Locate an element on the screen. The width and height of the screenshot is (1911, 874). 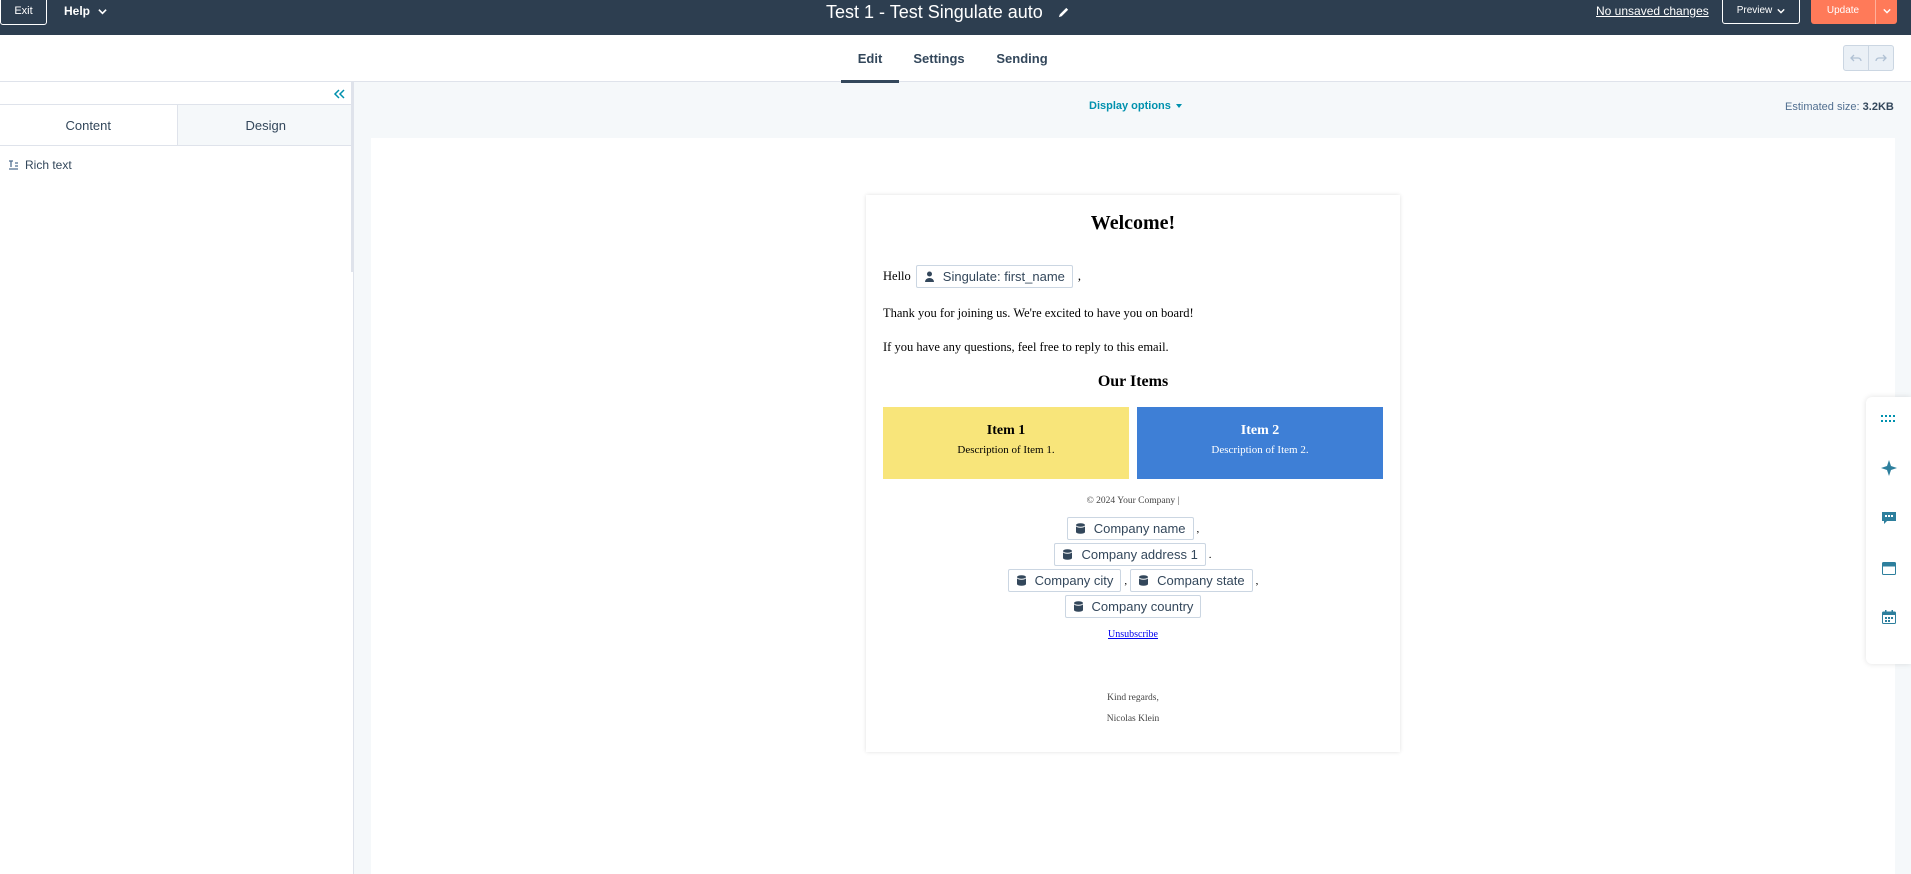
module-rich-text: Rich text is located at coordinates (40, 165).